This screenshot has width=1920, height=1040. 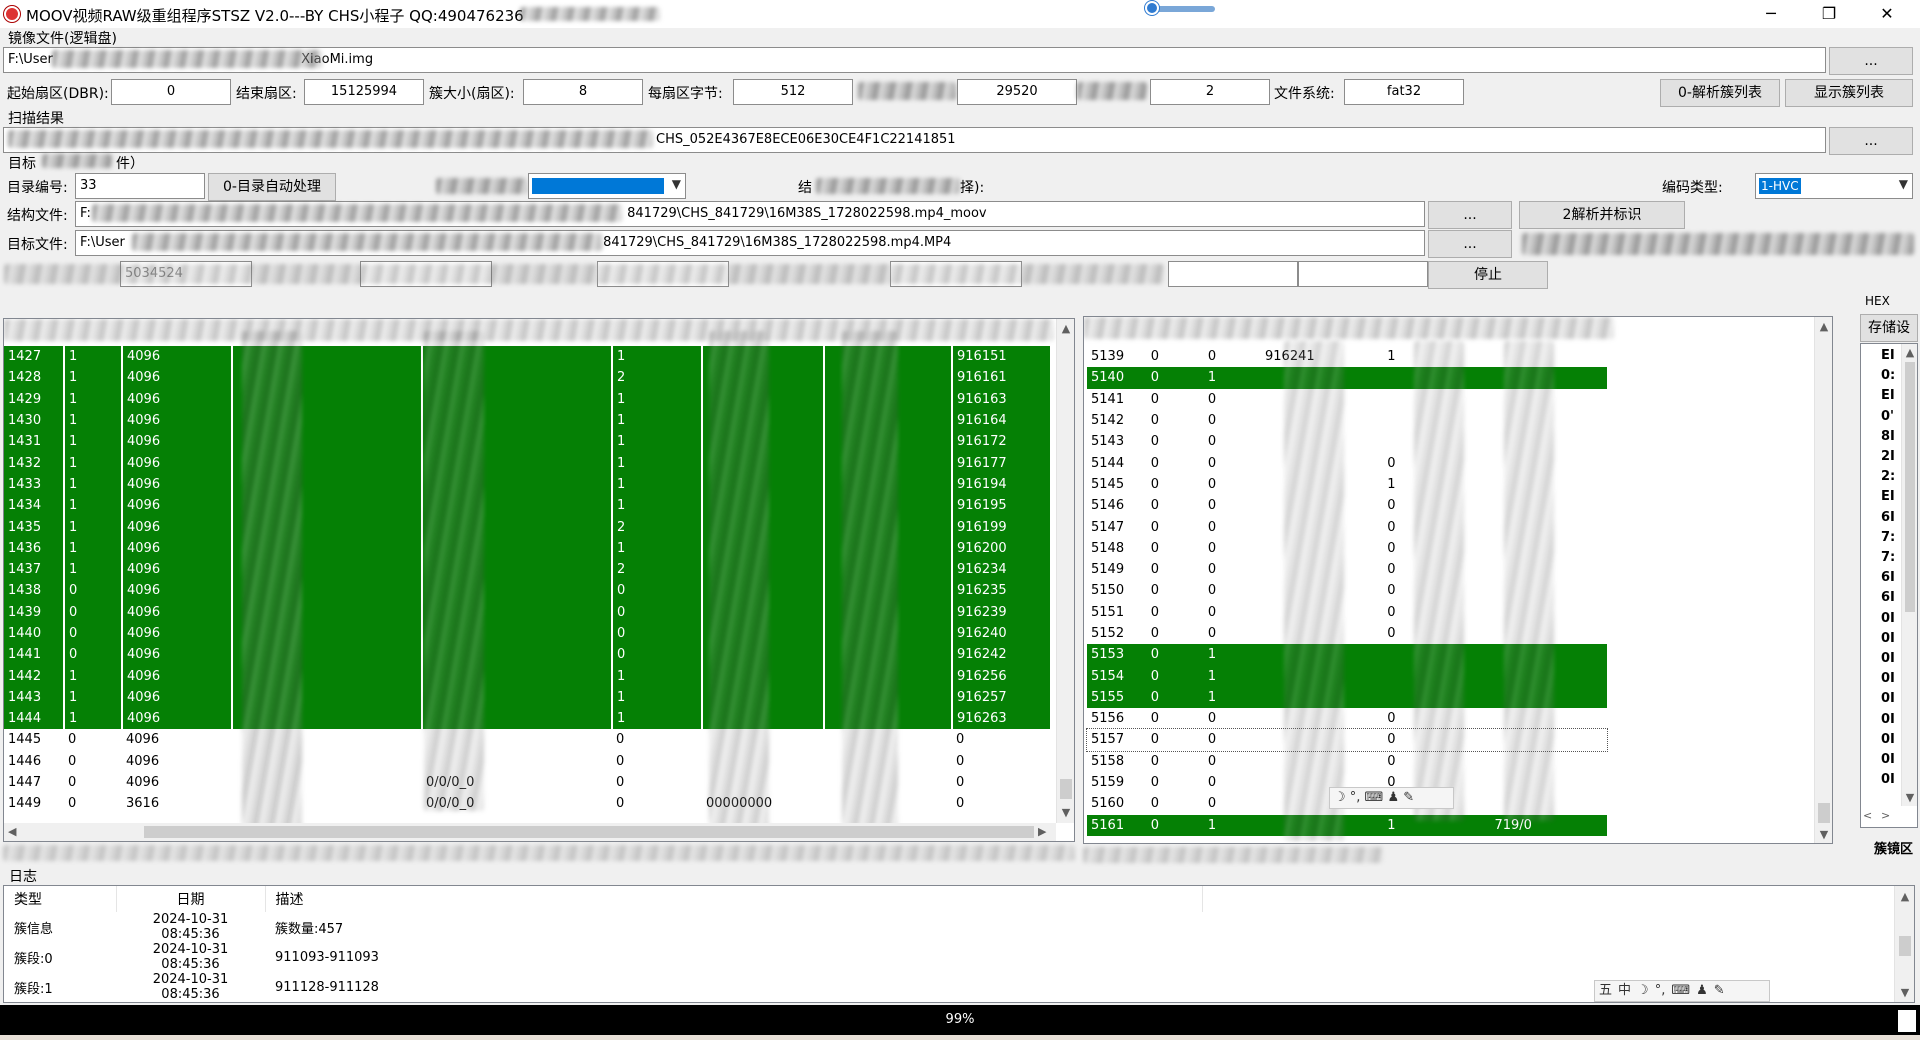 I want to click on scroll-right-icon: ▶, so click(x=1042, y=831).